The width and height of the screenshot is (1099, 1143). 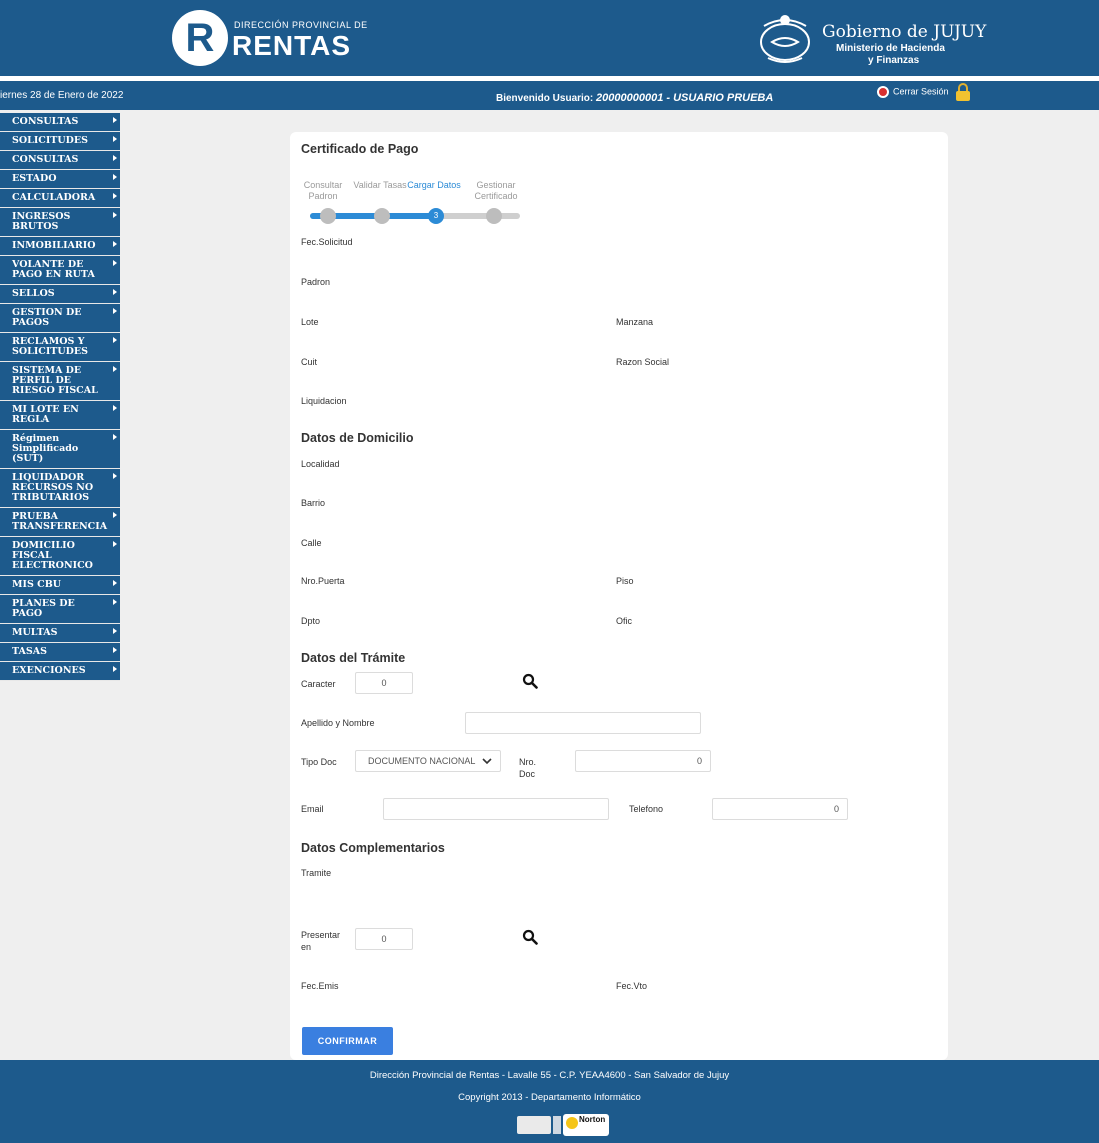 What do you see at coordinates (301, 25) in the screenshot?
I see `logo-superscript: DIRECCIÓN PROVINCIAL DE` at bounding box center [301, 25].